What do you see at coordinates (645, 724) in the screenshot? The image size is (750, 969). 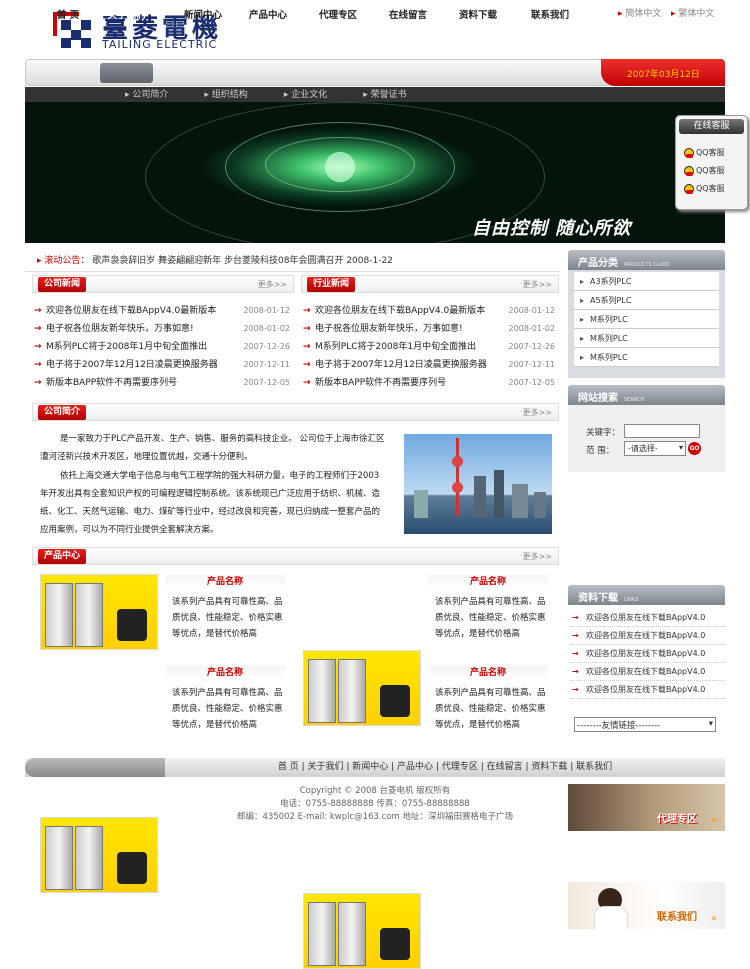 I see `friend-links-select: --------友情链接-------- ▾` at bounding box center [645, 724].